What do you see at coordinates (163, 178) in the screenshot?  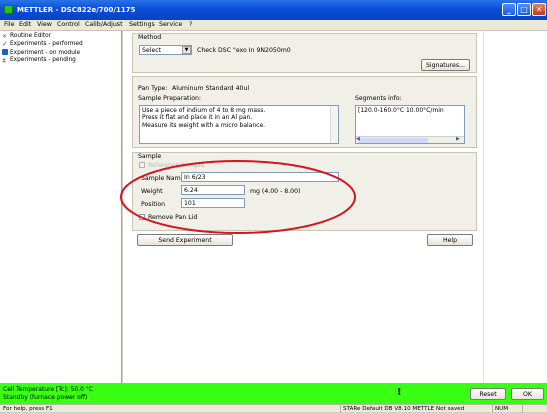 I see `sample-name-label: Sample Name` at bounding box center [163, 178].